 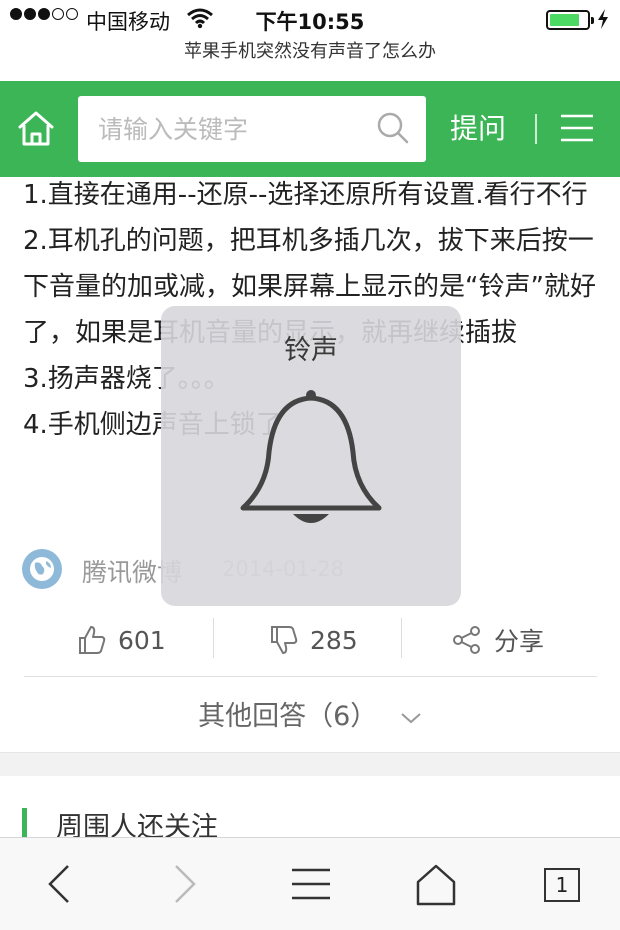 I want to click on search-input, so click(x=228, y=129).